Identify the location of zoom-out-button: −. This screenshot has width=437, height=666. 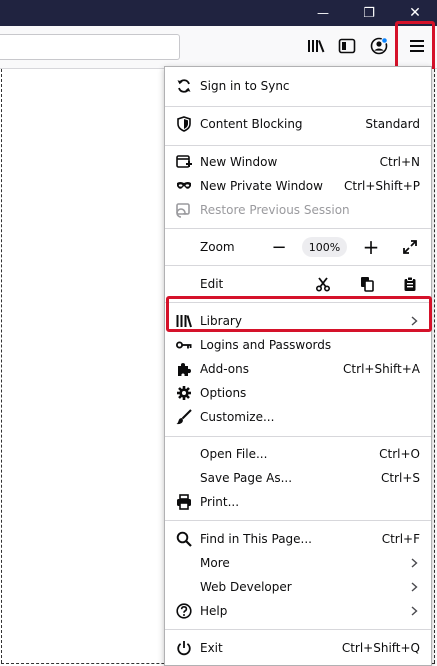
(279, 247).